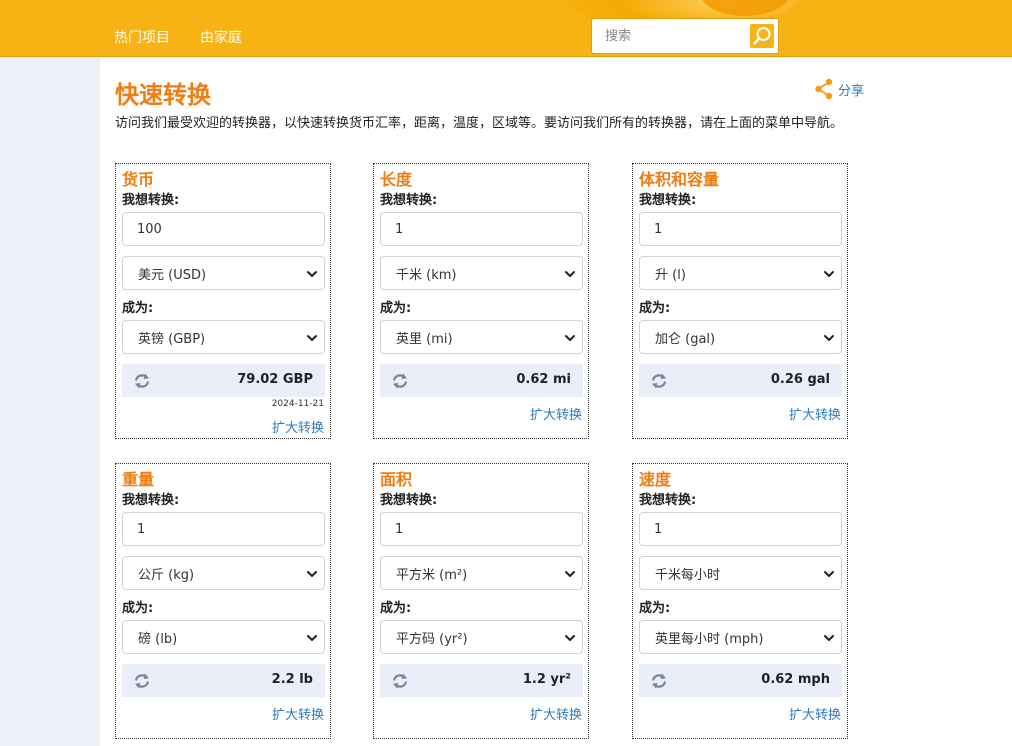  I want to click on from-unit-value: 千米 (km), so click(426, 275).